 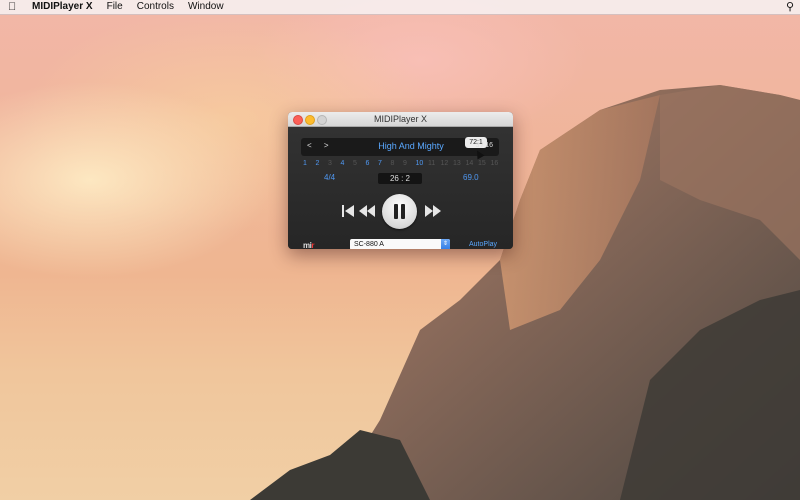 What do you see at coordinates (433, 211) in the screenshot?
I see `fast-forward-icon` at bounding box center [433, 211].